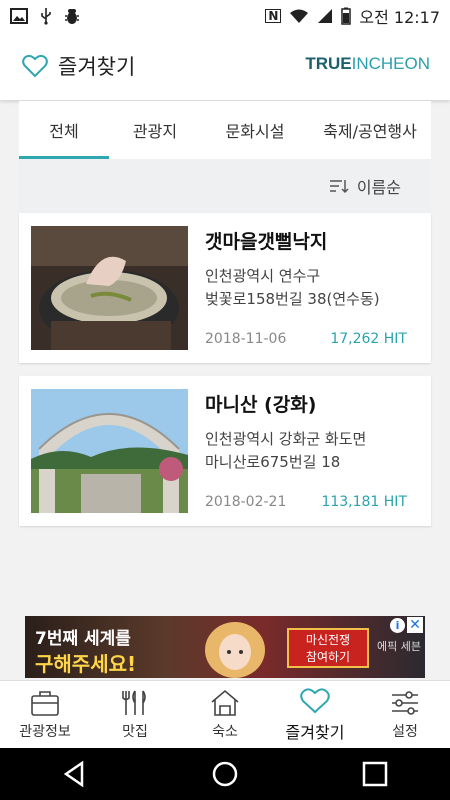 This screenshot has width=450, height=800. I want to click on sliders-icon, so click(405, 702).